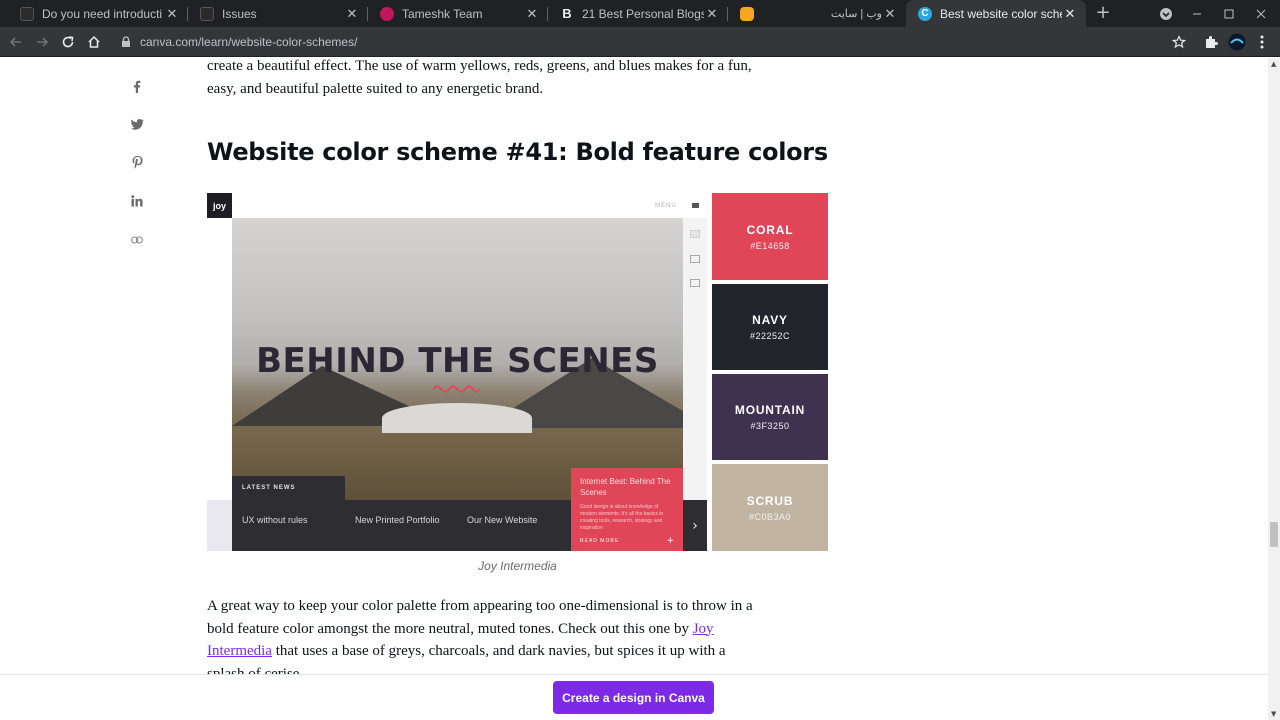  What do you see at coordinates (456, 389) in the screenshot?
I see `squiggle-icon` at bounding box center [456, 389].